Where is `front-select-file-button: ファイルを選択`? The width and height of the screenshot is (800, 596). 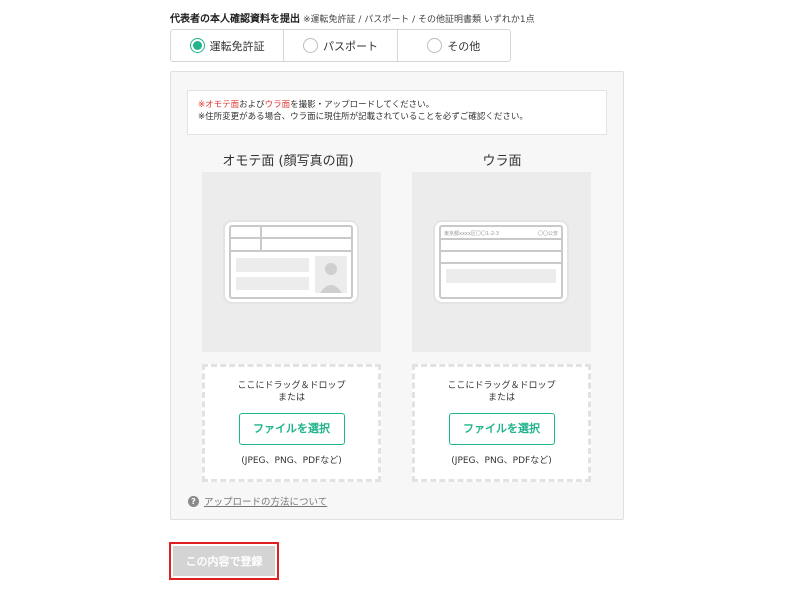
front-select-file-button: ファイルを選択 is located at coordinates (291, 429).